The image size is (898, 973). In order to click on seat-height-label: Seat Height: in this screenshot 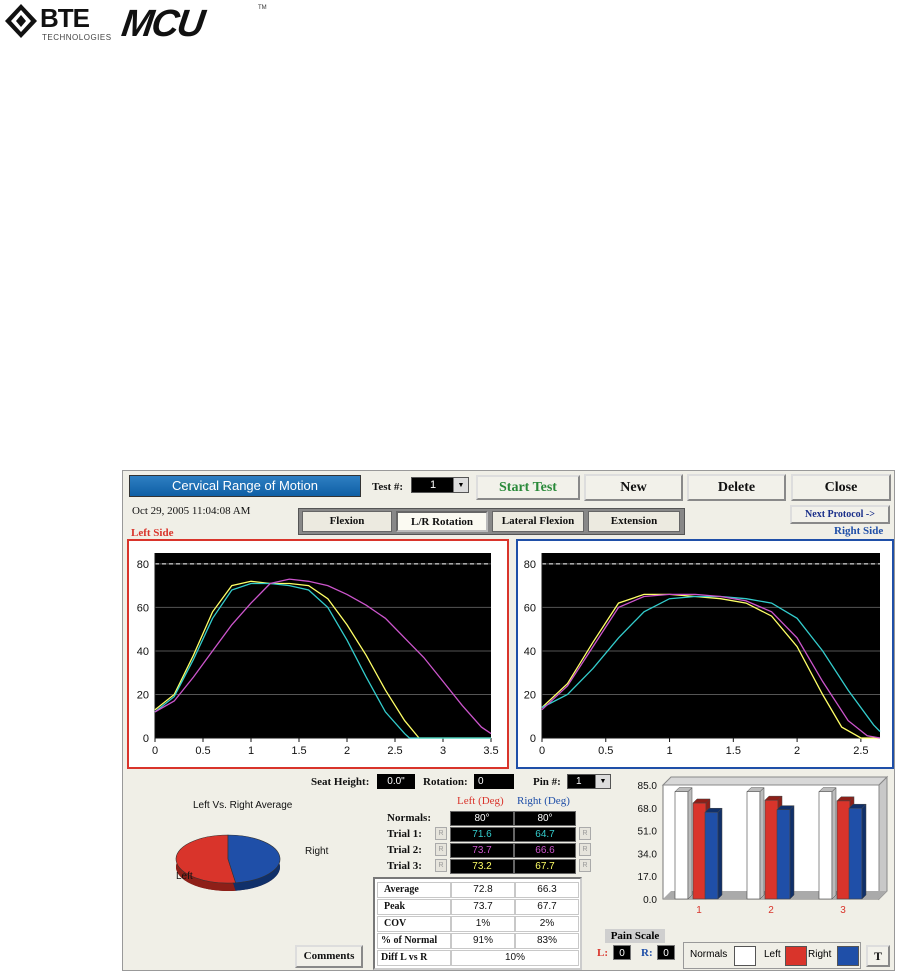, I will do `click(340, 782)`.